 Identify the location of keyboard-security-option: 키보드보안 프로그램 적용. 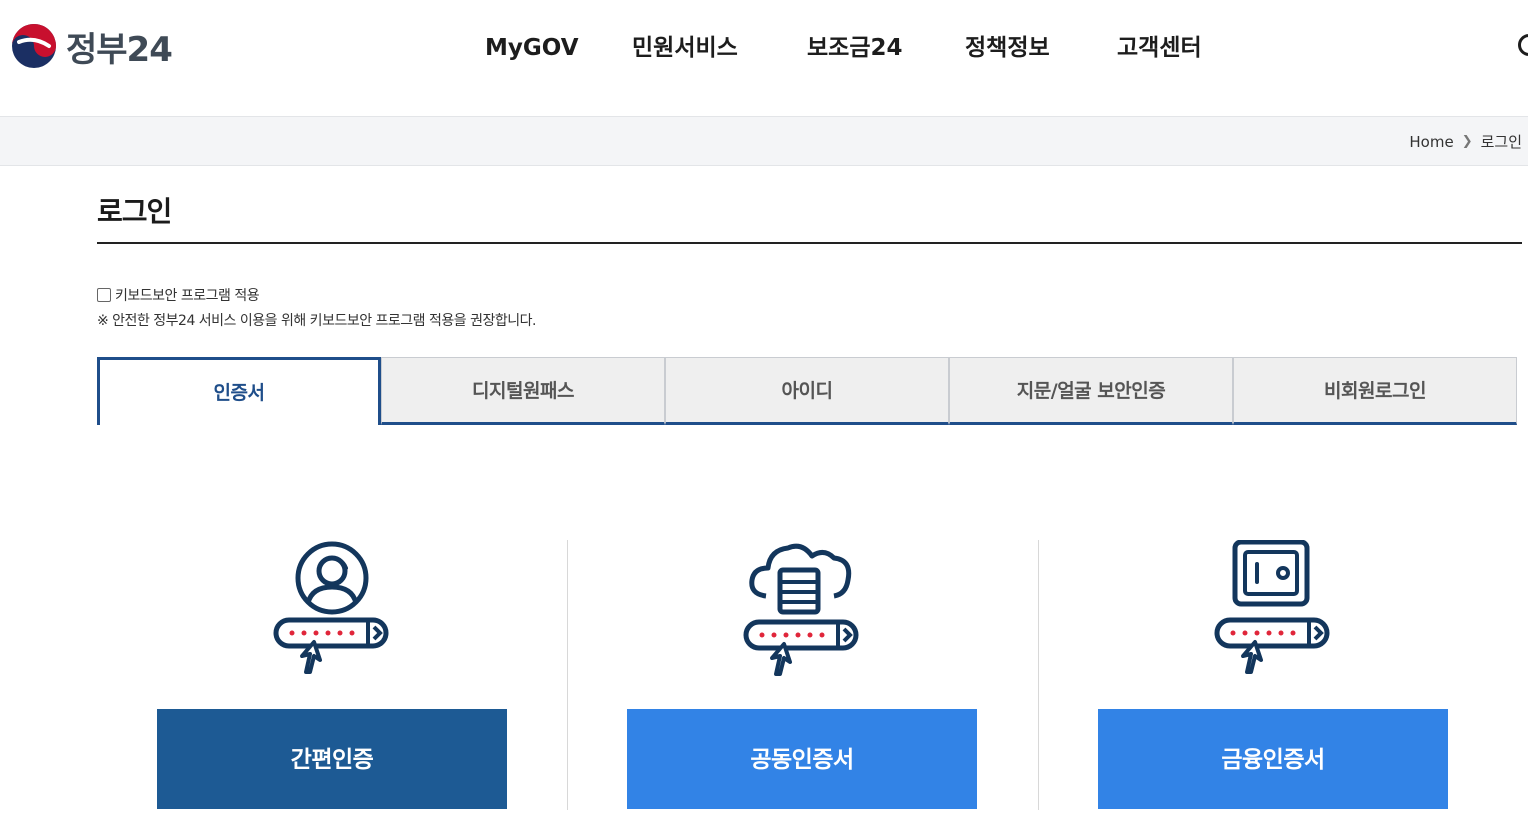
(178, 295).